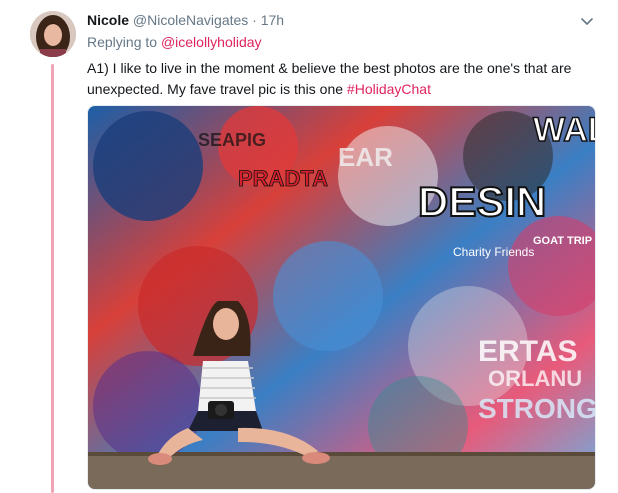 This screenshot has height=493, width=618. I want to click on graffiti-word: ERTAS, so click(527, 351).